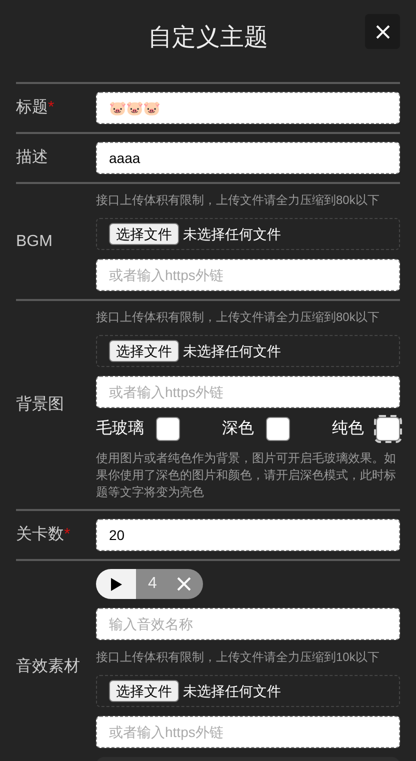  I want to click on dialog-title: 自定义主题, so click(208, 38).